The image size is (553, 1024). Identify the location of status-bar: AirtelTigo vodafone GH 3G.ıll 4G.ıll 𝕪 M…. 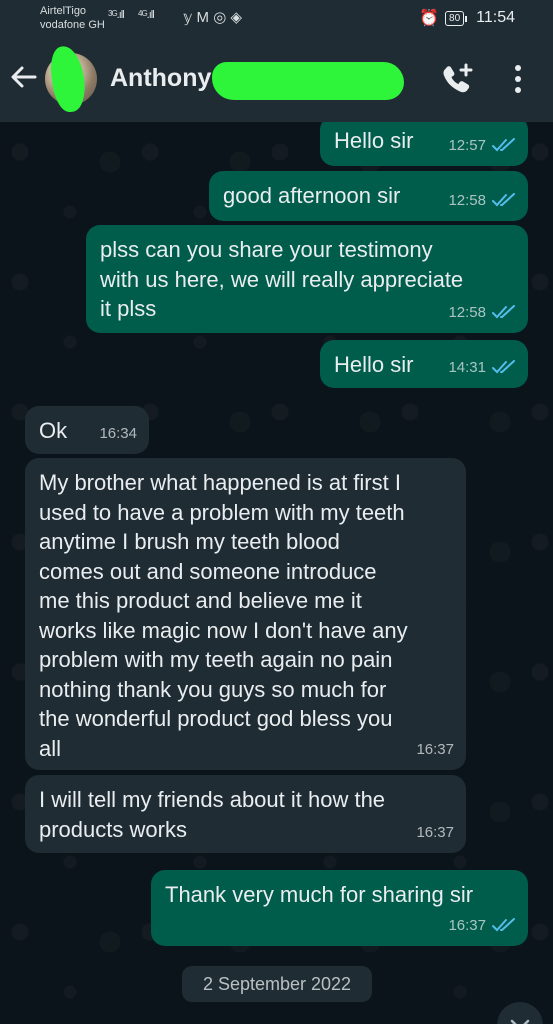
(276, 20).